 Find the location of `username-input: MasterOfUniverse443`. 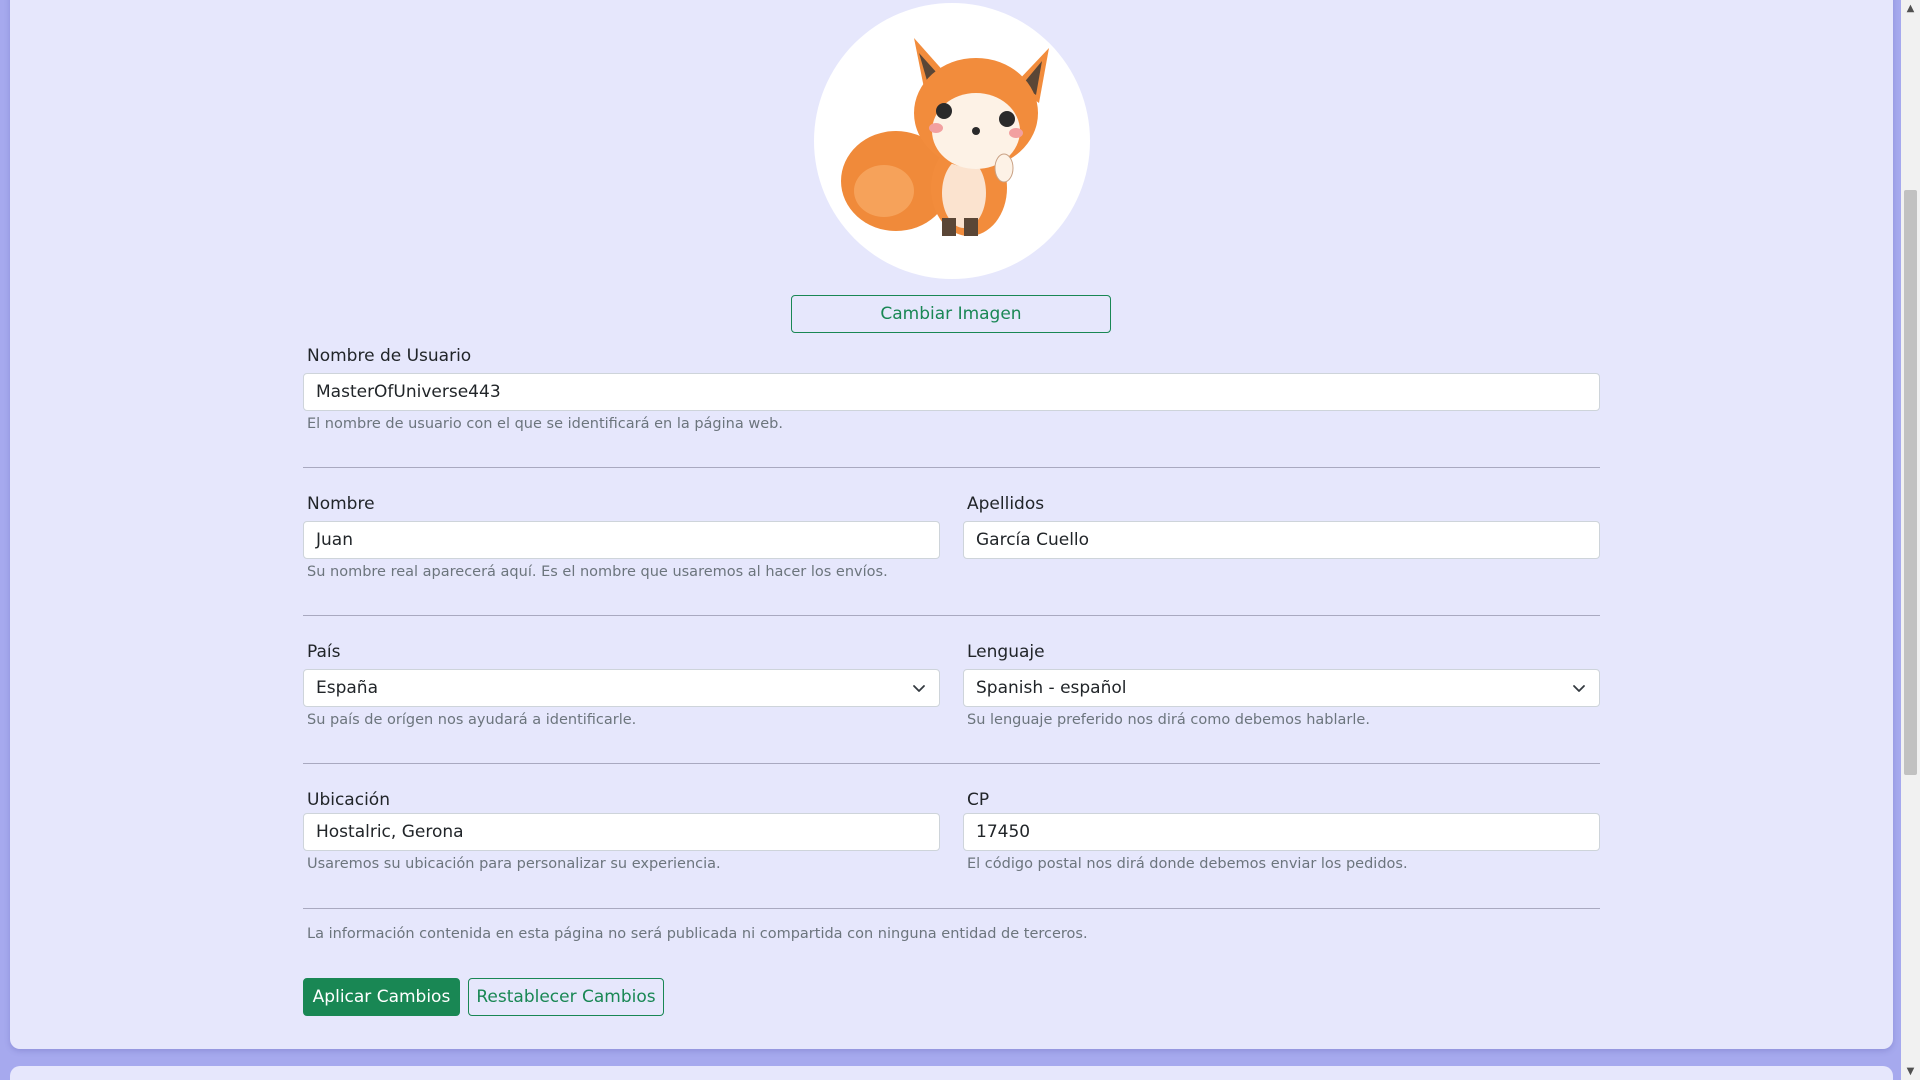

username-input: MasterOfUniverse443 is located at coordinates (951, 392).